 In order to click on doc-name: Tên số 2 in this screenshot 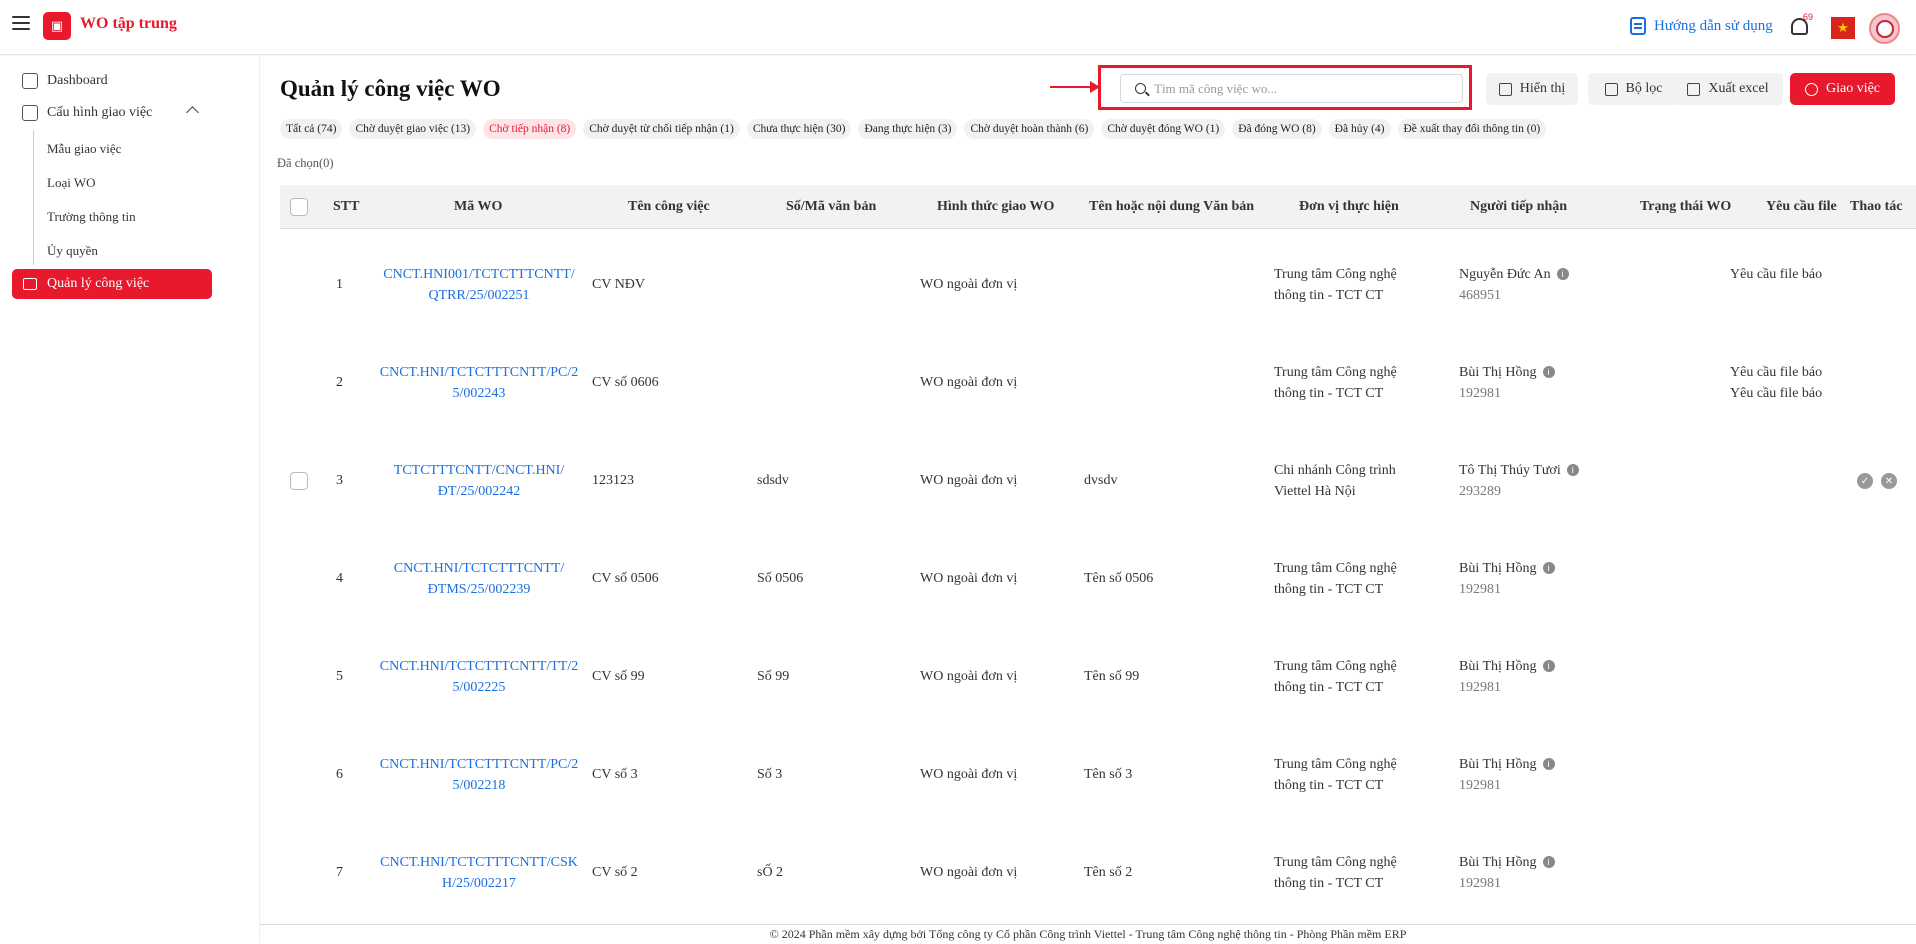, I will do `click(1108, 872)`.